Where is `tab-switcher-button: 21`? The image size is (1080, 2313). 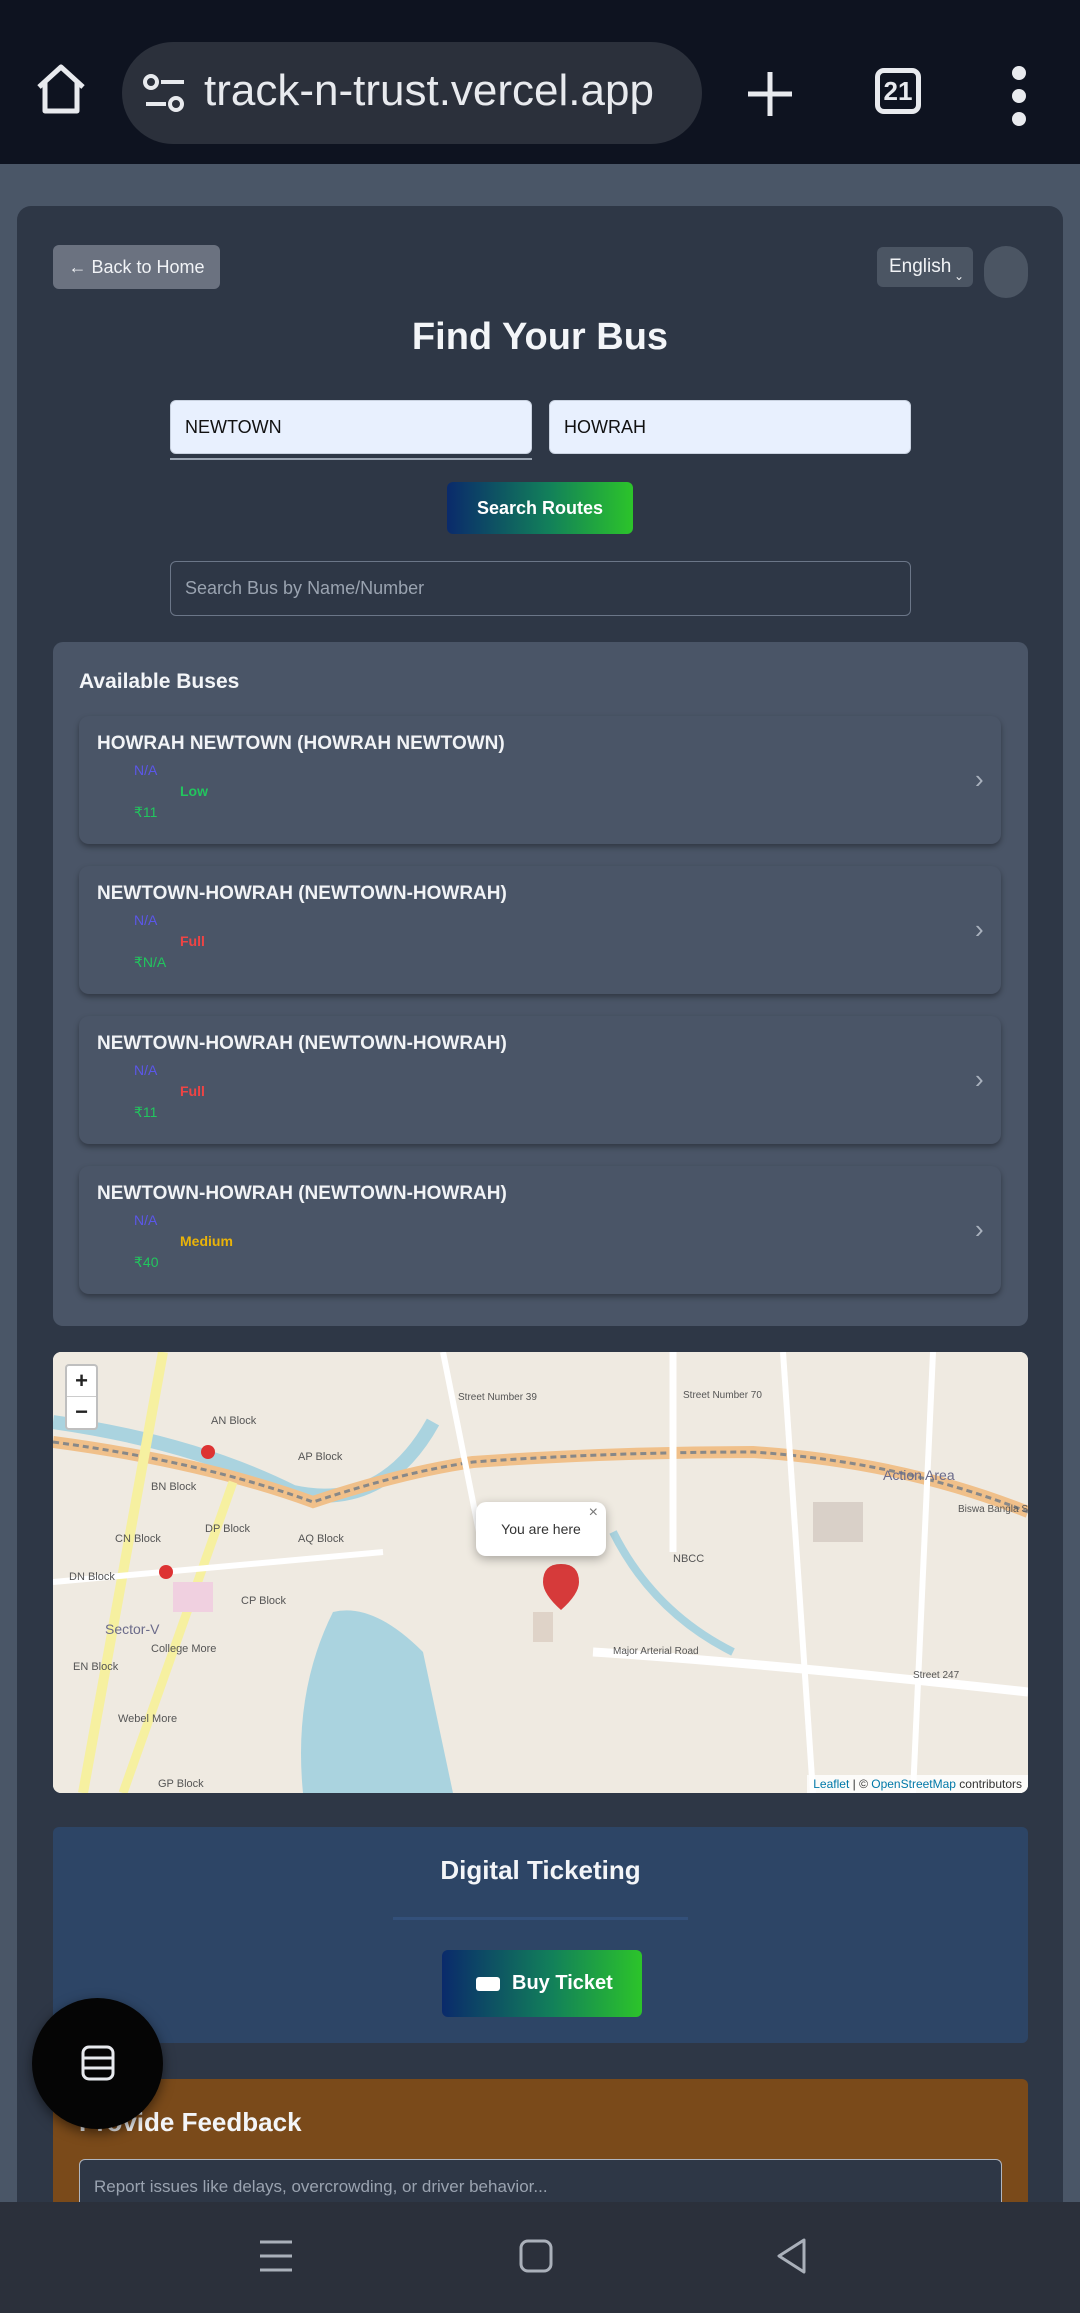
tab-switcher-button: 21 is located at coordinates (898, 91).